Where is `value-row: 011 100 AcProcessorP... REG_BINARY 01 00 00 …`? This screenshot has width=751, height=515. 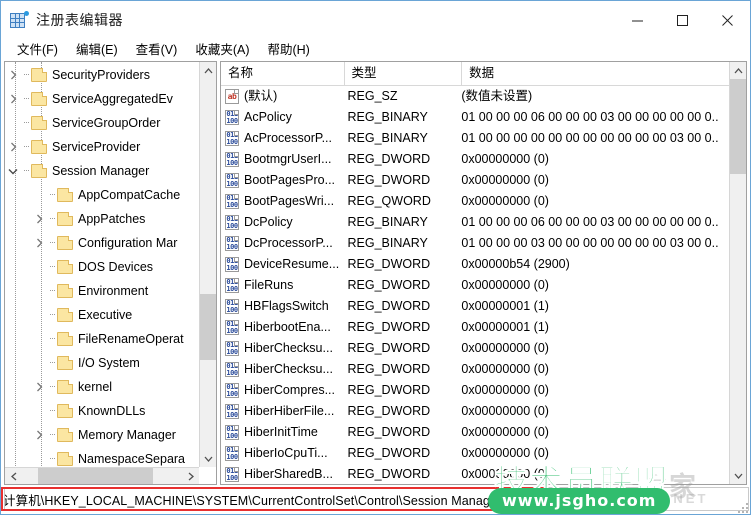 value-row: 011 100 AcProcessorP... REG_BINARY 01 00 00 … is located at coordinates (475, 138).